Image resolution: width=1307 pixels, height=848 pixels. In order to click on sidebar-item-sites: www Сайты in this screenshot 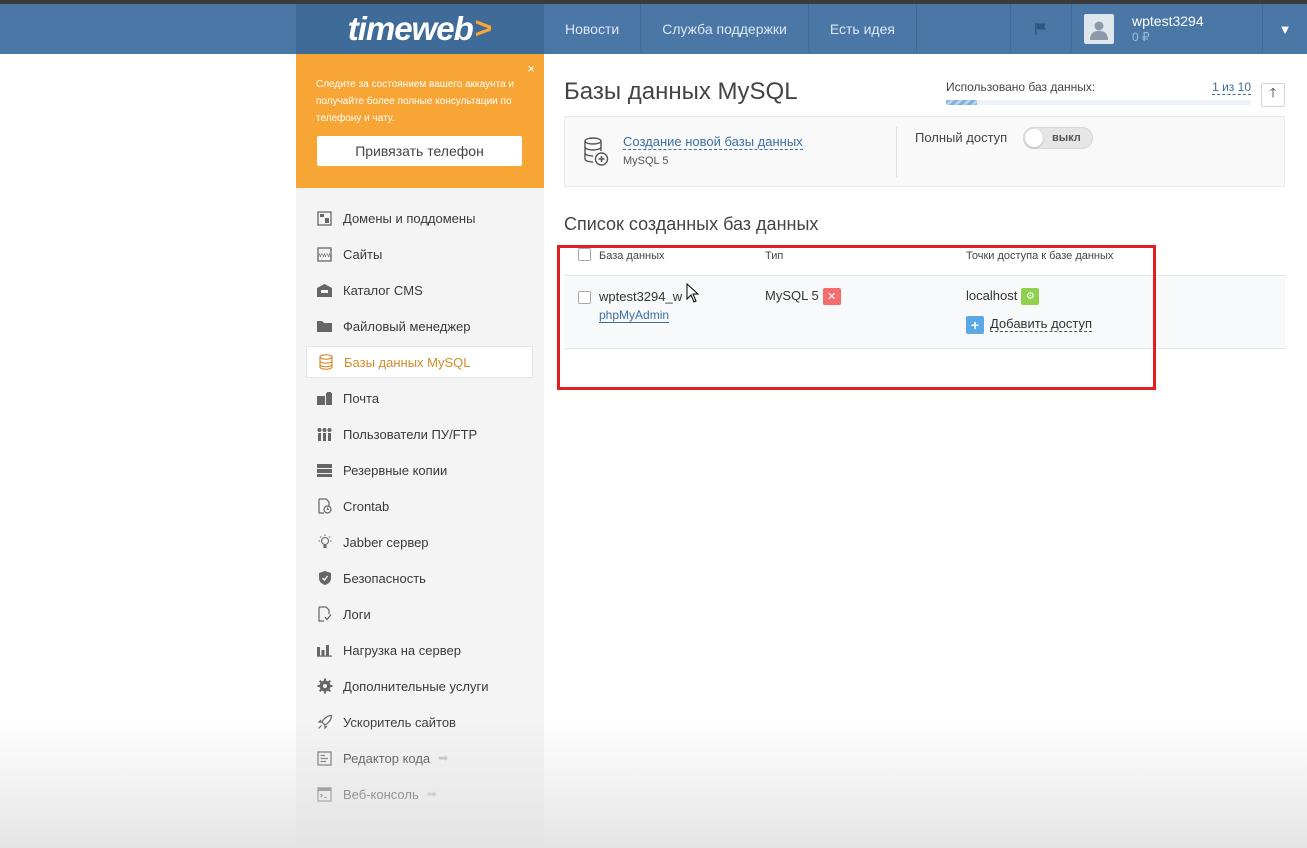, I will do `click(419, 254)`.